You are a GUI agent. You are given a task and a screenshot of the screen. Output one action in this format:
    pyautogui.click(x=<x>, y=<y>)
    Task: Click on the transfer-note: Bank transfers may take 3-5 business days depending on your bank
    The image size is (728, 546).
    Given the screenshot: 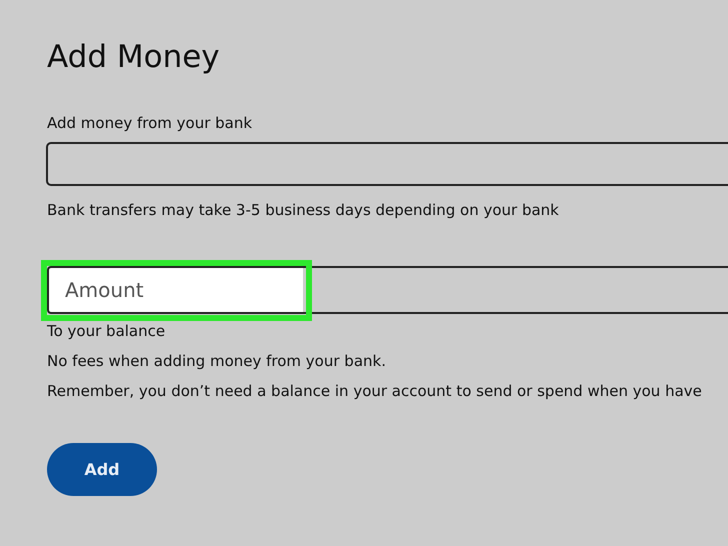 What is the action you would take?
    pyautogui.click(x=303, y=210)
    